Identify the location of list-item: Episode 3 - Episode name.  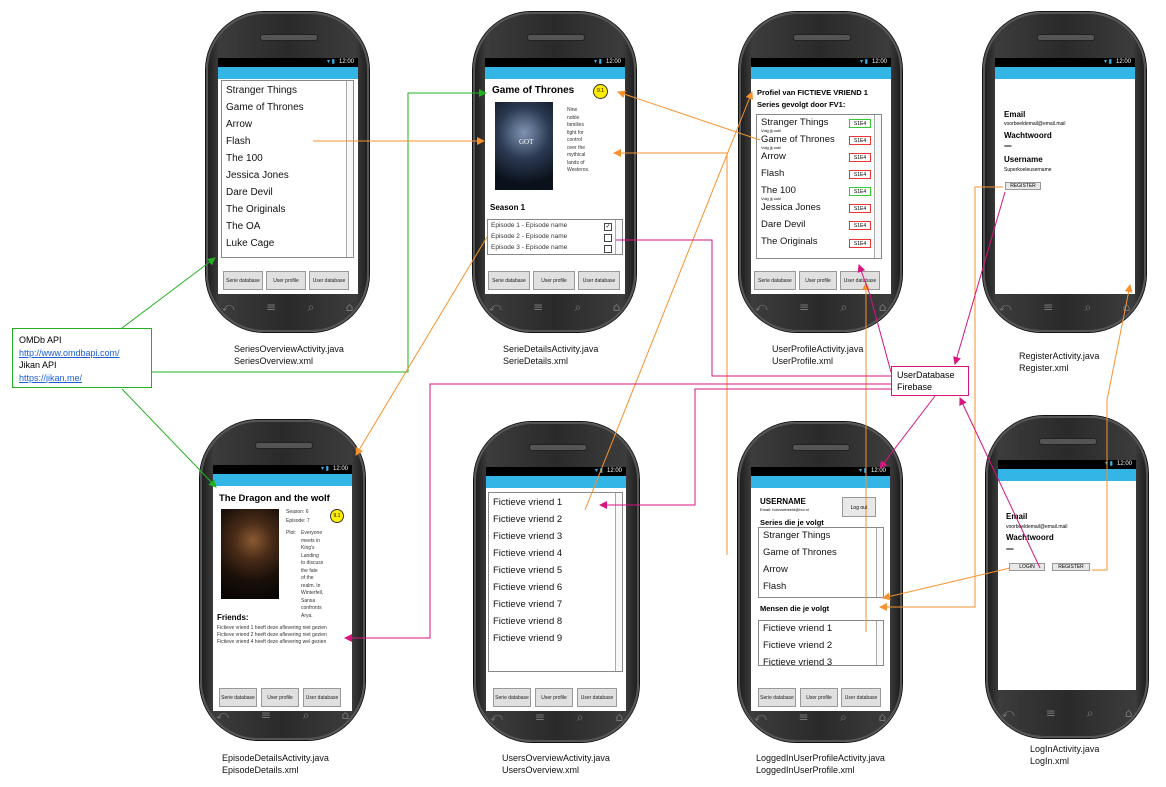
(529, 247).